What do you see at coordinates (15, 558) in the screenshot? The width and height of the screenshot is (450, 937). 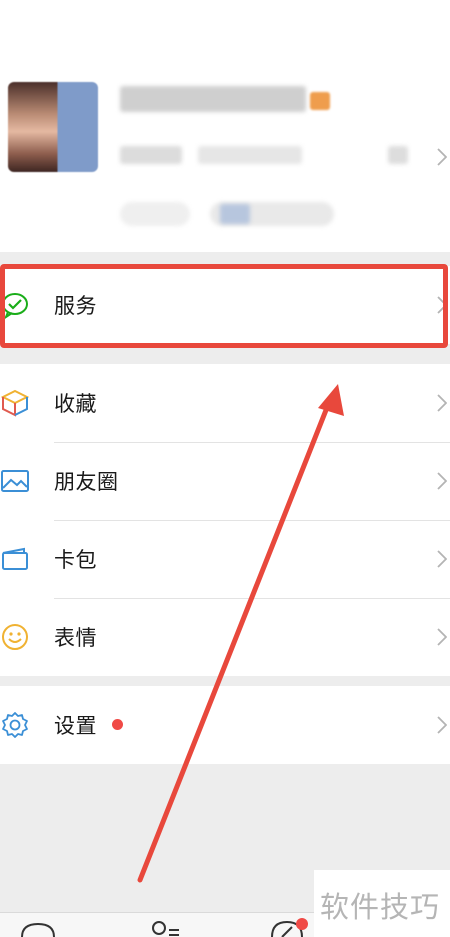 I see `wallet-icon` at bounding box center [15, 558].